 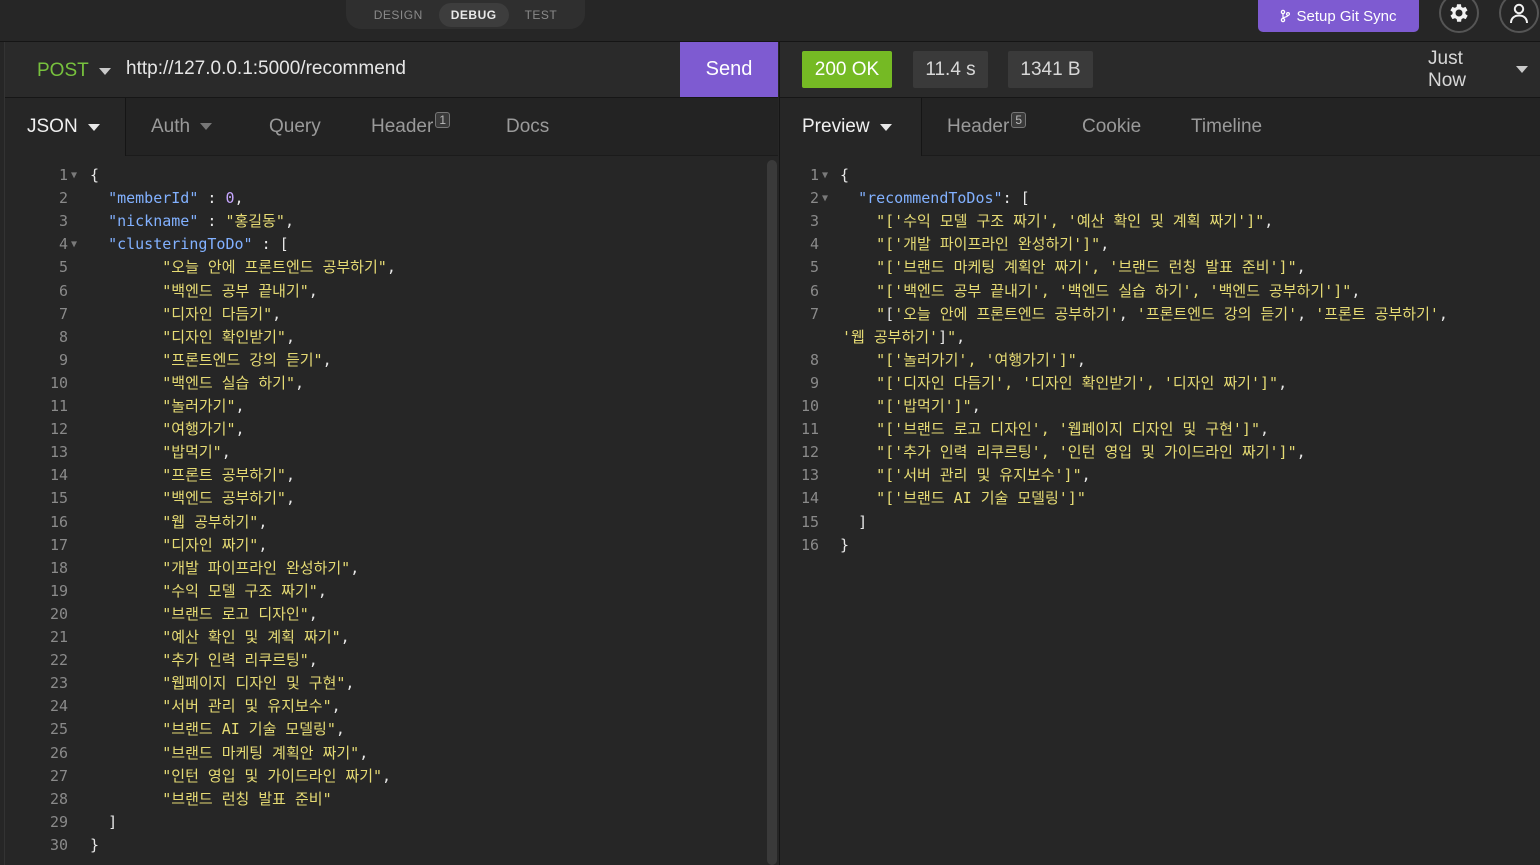 What do you see at coordinates (1019, 119) in the screenshot?
I see `response-header-count-badge: 5` at bounding box center [1019, 119].